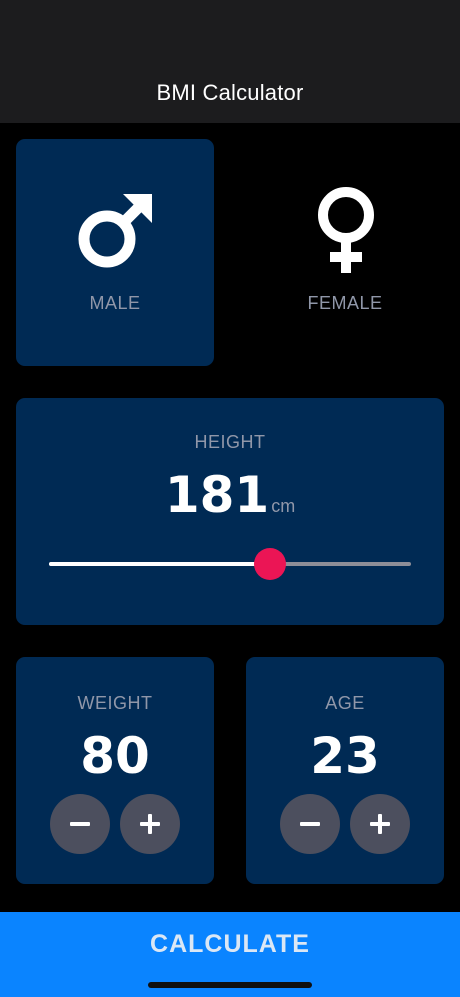 The height and width of the screenshot is (997, 460). I want to click on calculate-button: CALCULATE, so click(230, 954).